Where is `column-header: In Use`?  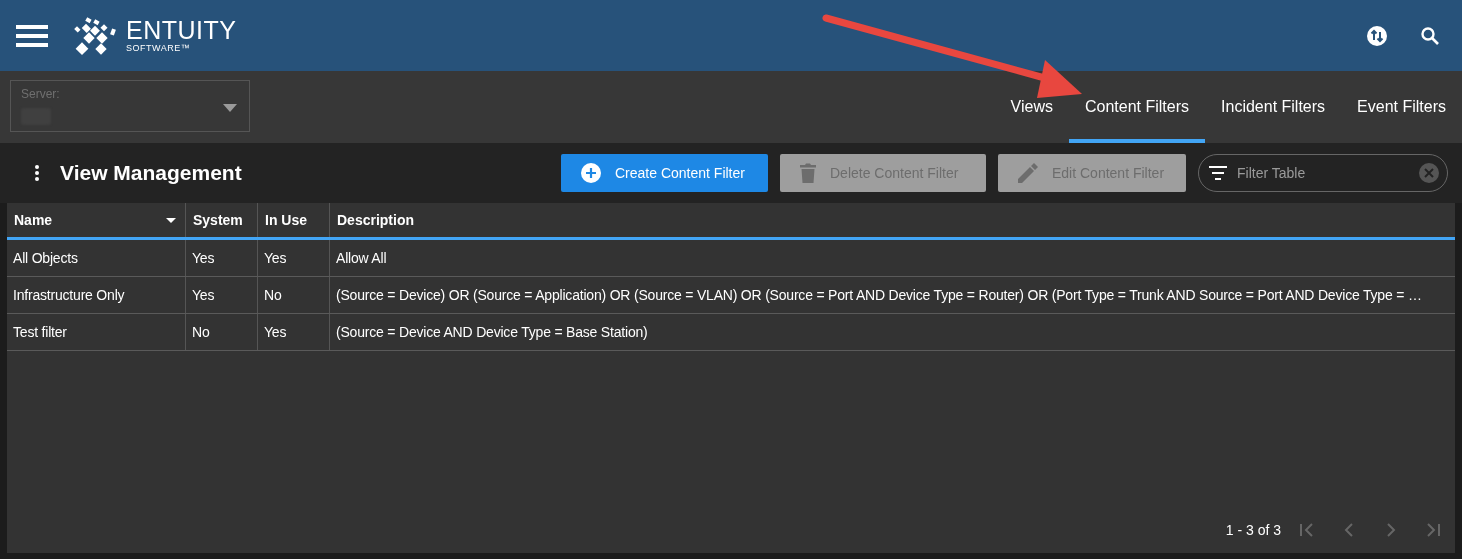 column-header: In Use is located at coordinates (294, 220).